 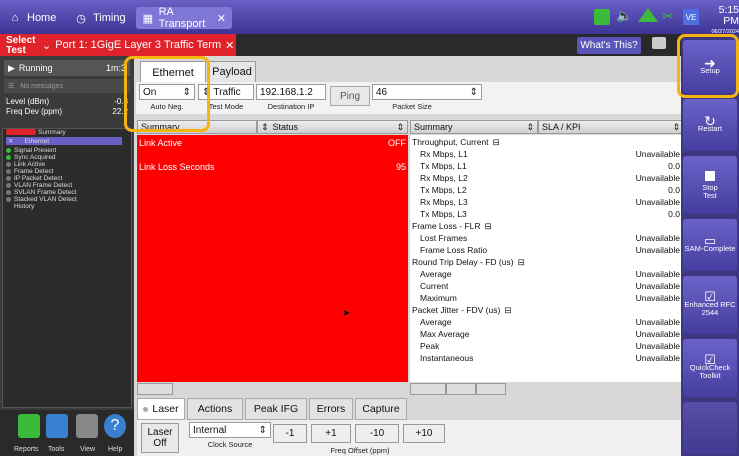 What do you see at coordinates (545, 238) in the screenshot?
I see `kpi-row: Lost Frames Unavailable` at bounding box center [545, 238].